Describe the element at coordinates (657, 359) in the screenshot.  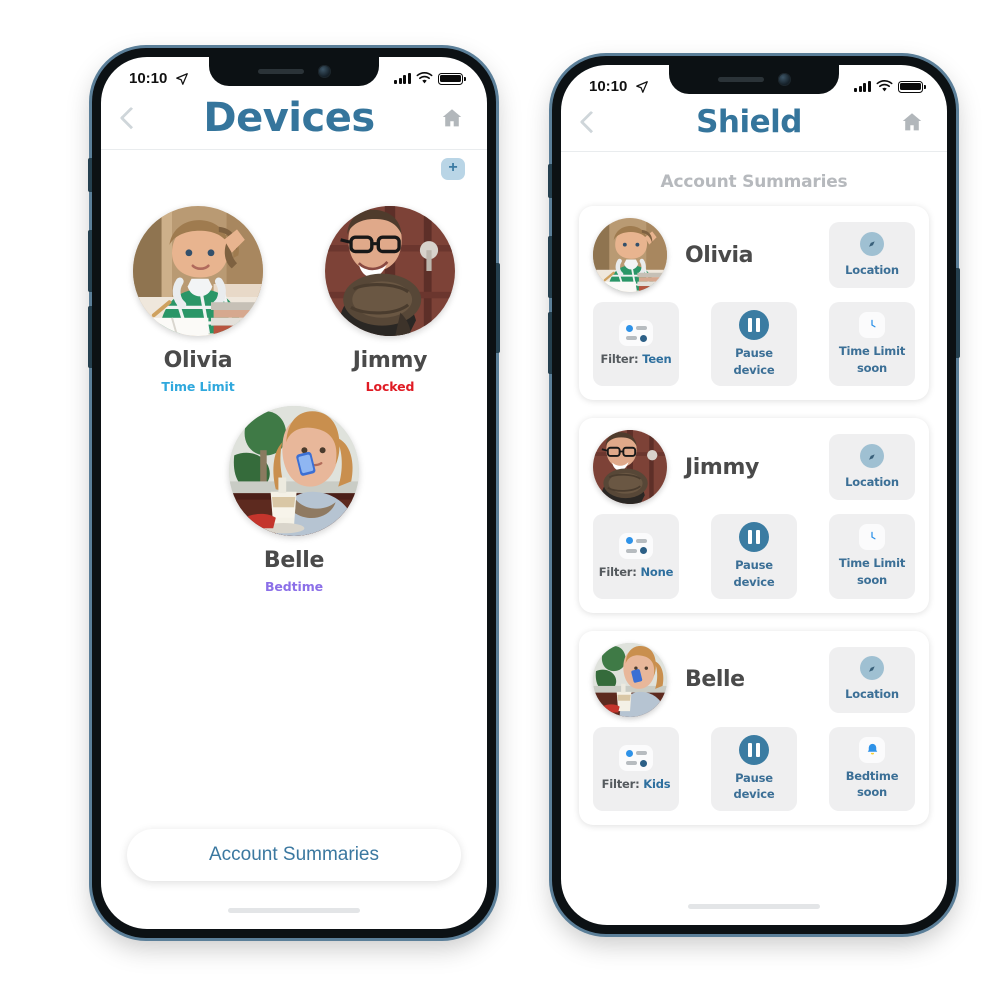
I see `filter-value: Teen` at that location.